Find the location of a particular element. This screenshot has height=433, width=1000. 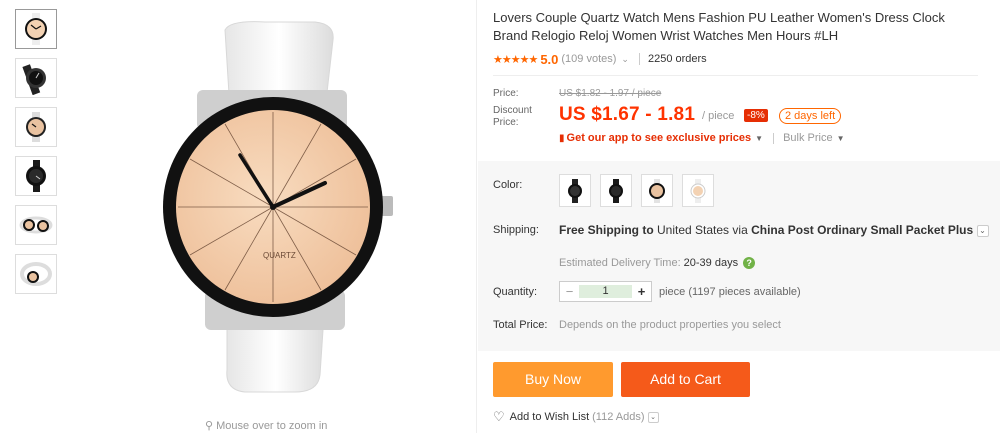

color-swatches is located at coordinates (641, 190).